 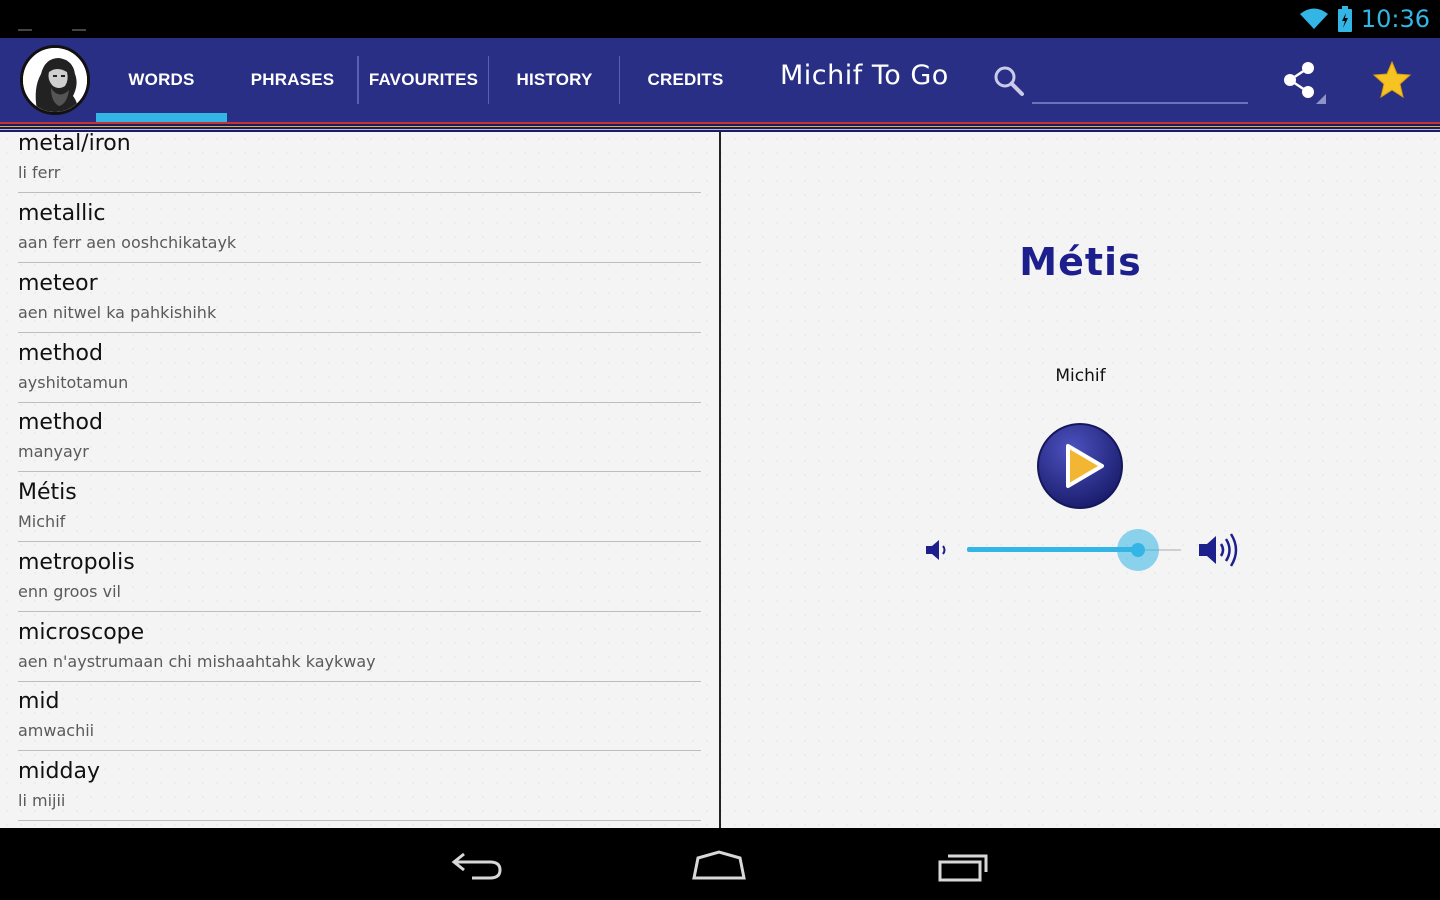 What do you see at coordinates (359, 507) in the screenshot?
I see `list-item: Métis Michif` at bounding box center [359, 507].